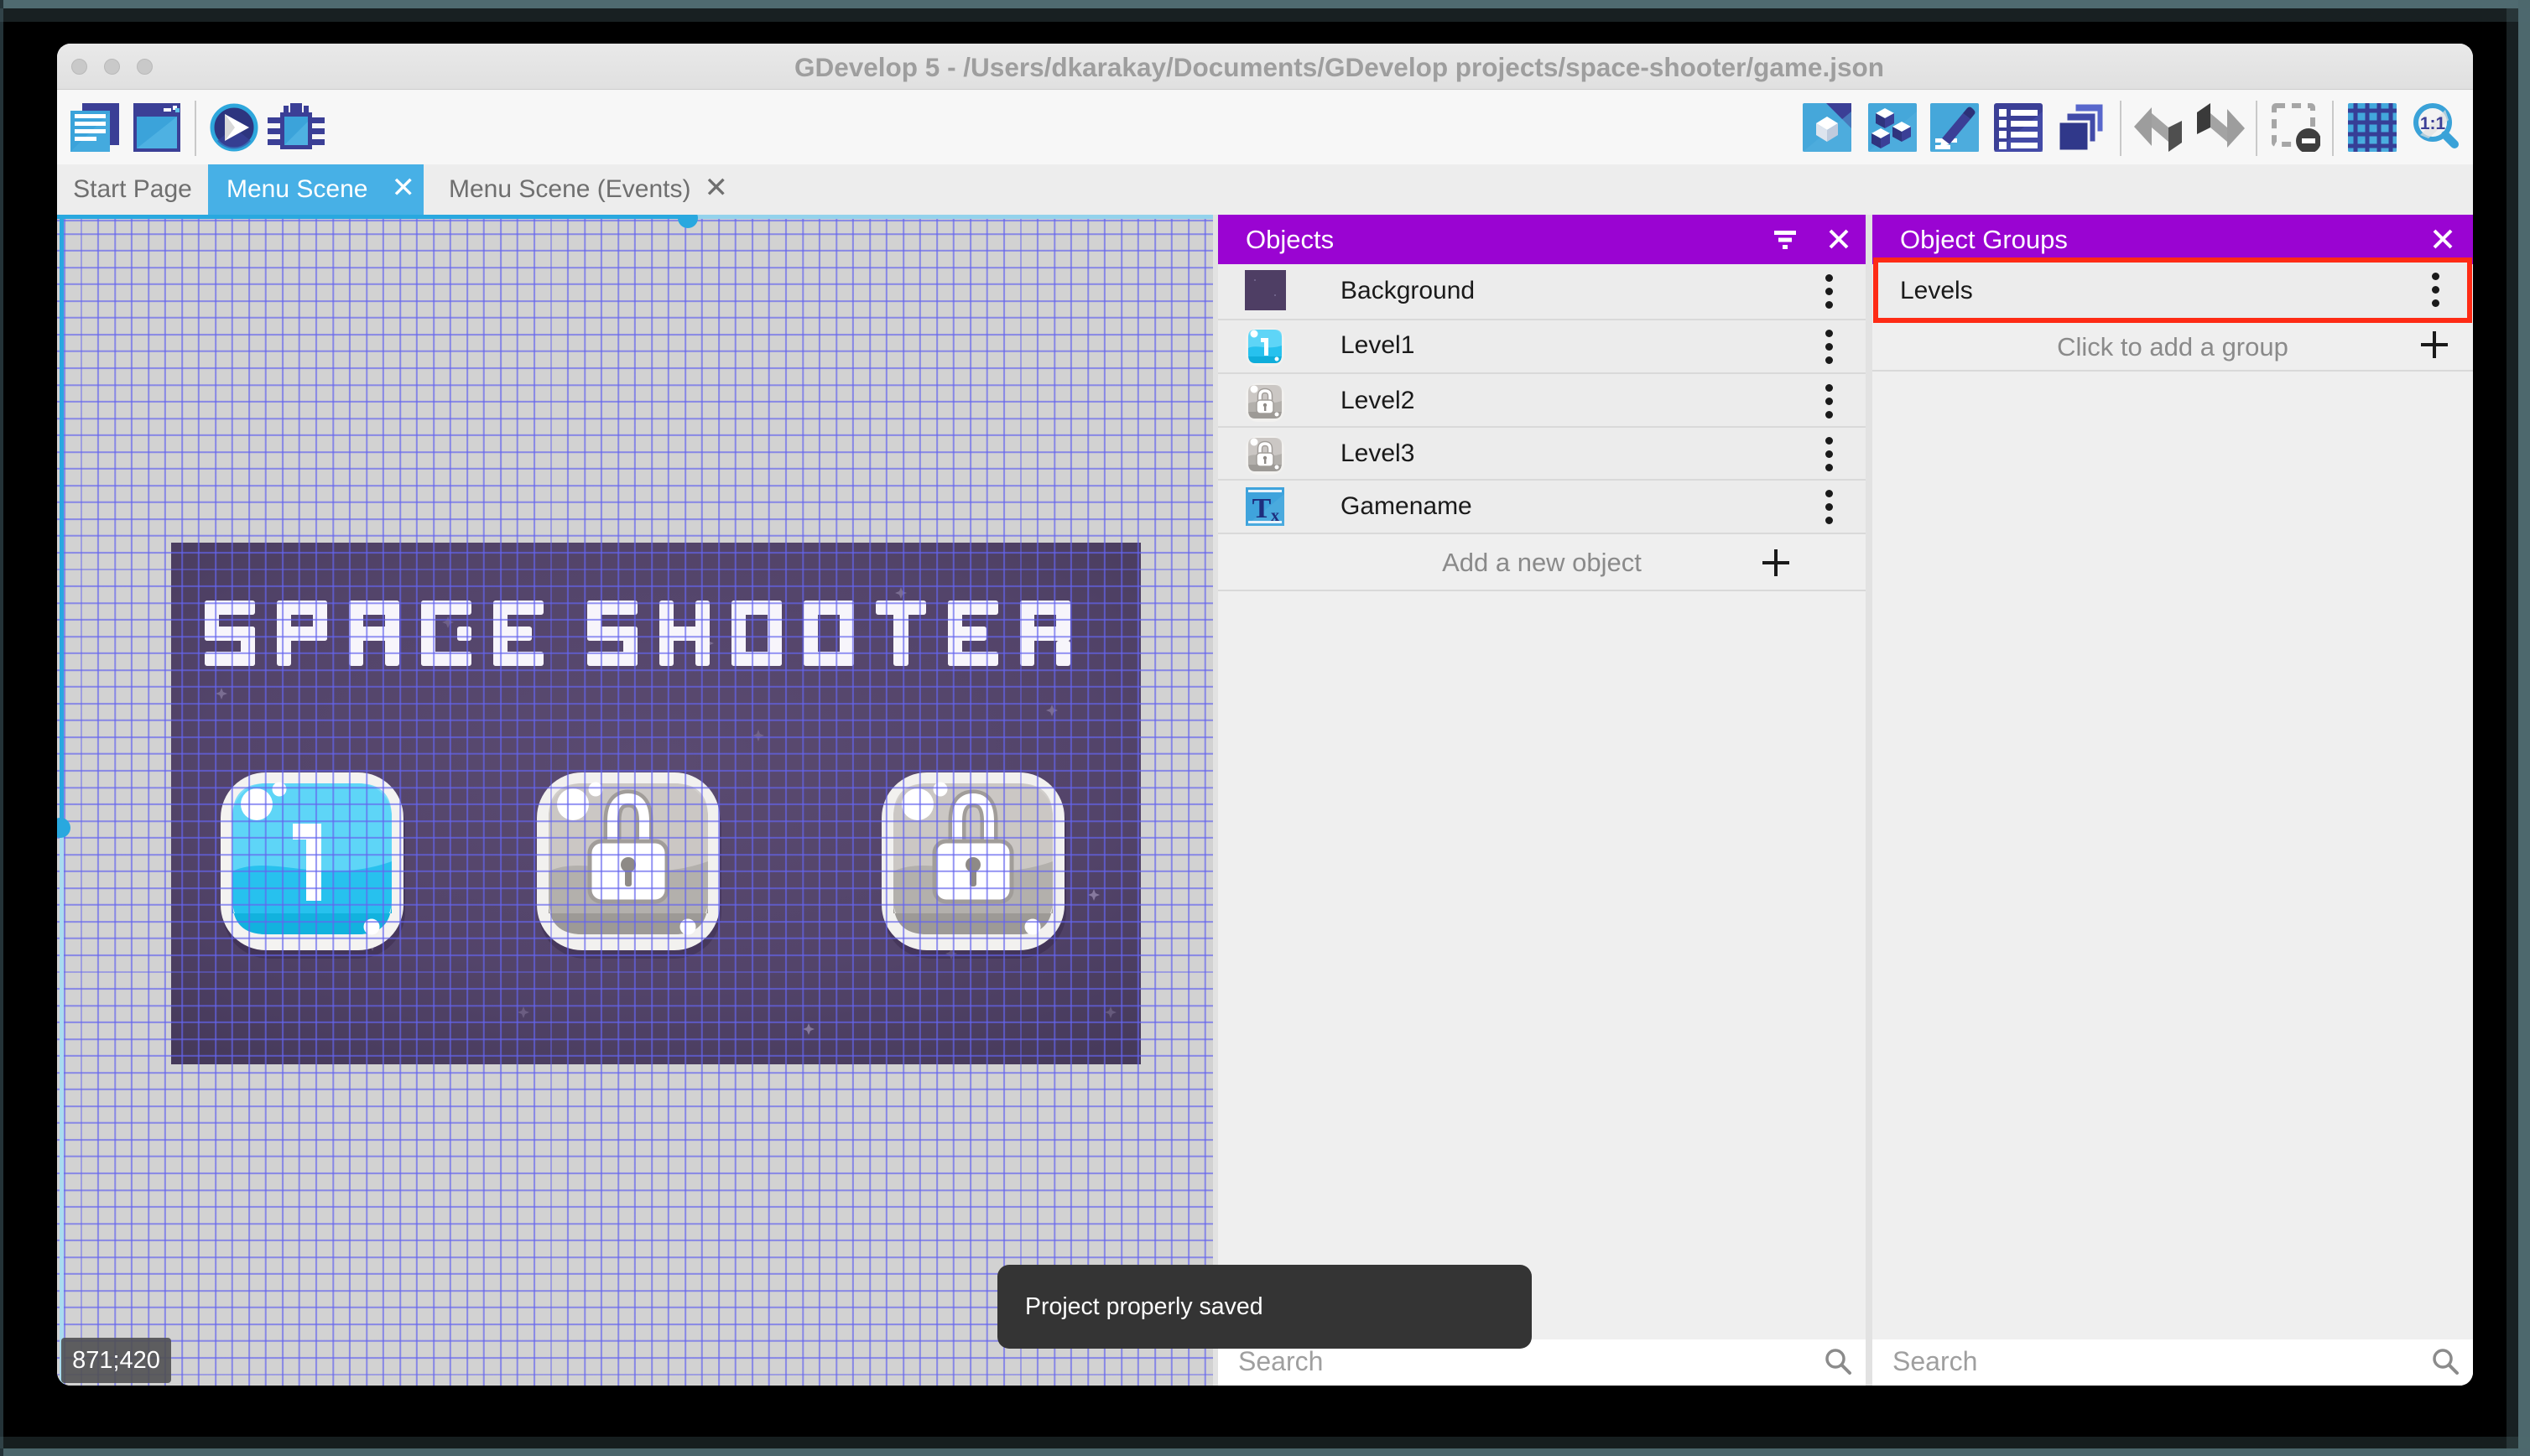 This screenshot has height=1456, width=2530. Describe the element at coordinates (1262, 508) in the screenshot. I see `svg-text: T` at that location.